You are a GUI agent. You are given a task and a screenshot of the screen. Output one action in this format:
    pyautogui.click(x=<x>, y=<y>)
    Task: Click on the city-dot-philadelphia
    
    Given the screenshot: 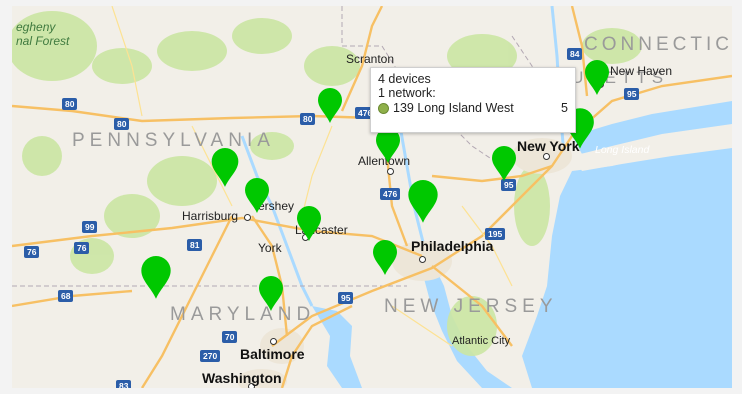 What is the action you would take?
    pyautogui.click(x=422, y=259)
    